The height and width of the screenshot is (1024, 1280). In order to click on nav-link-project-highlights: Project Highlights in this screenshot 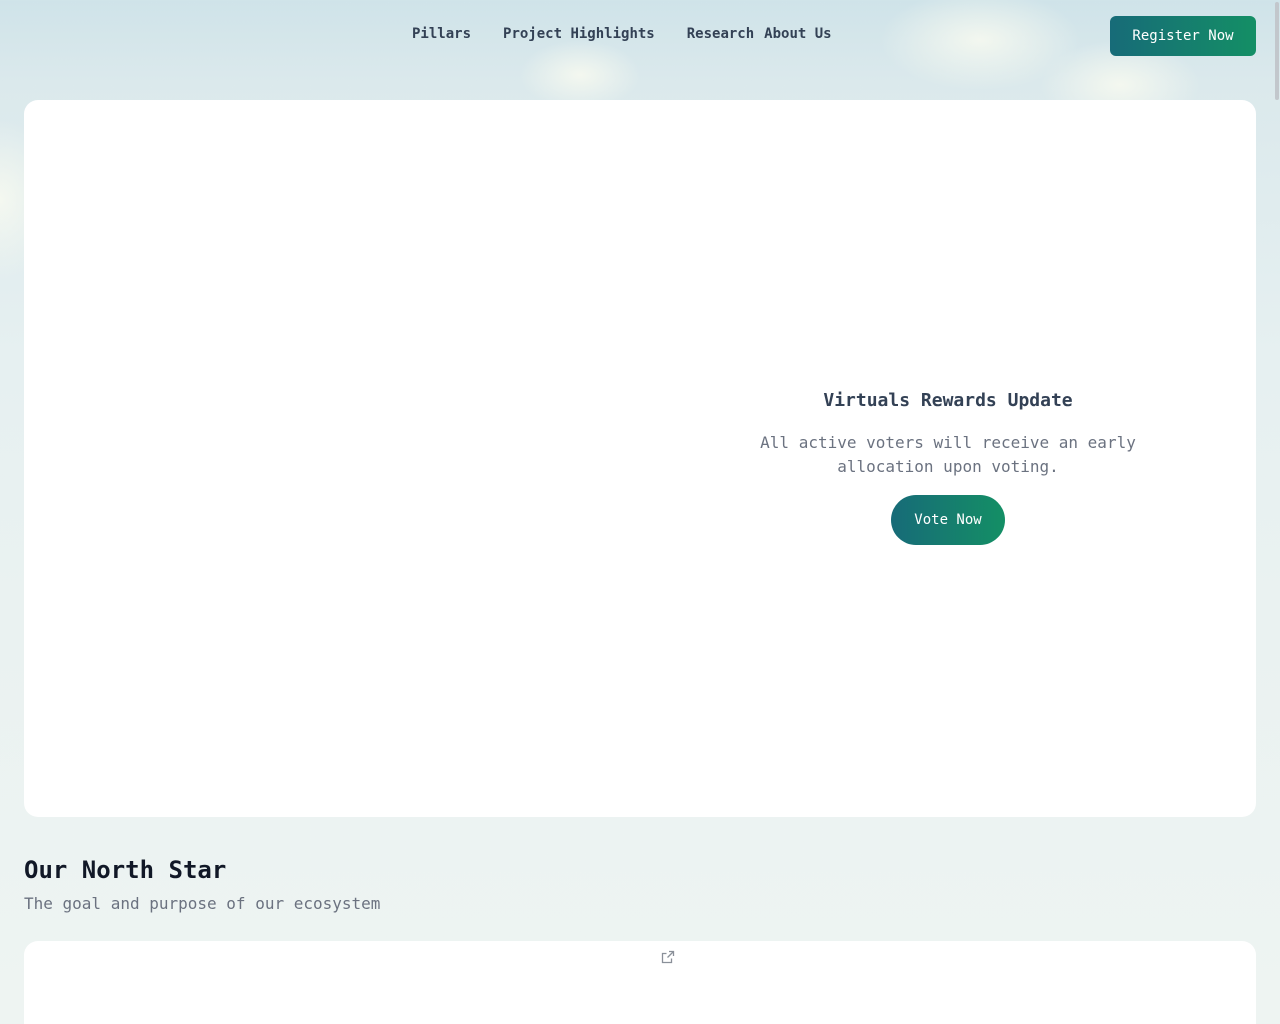, I will do `click(579, 34)`.